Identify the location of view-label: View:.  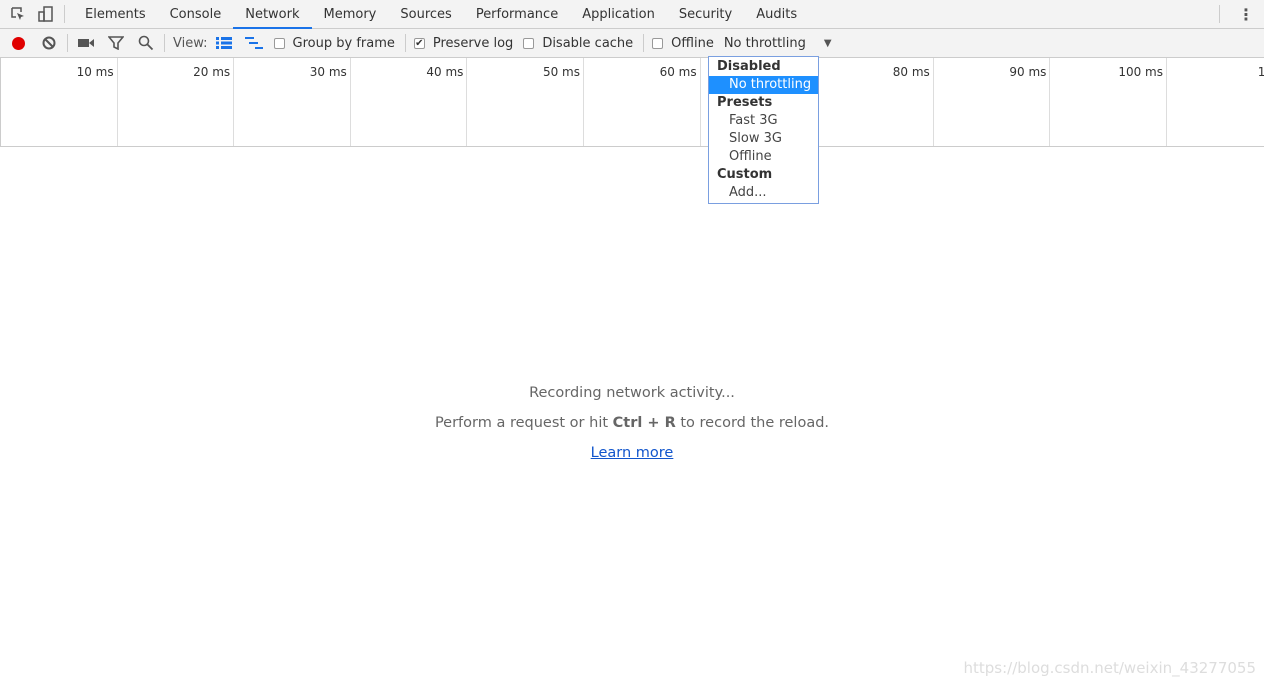
(190, 43).